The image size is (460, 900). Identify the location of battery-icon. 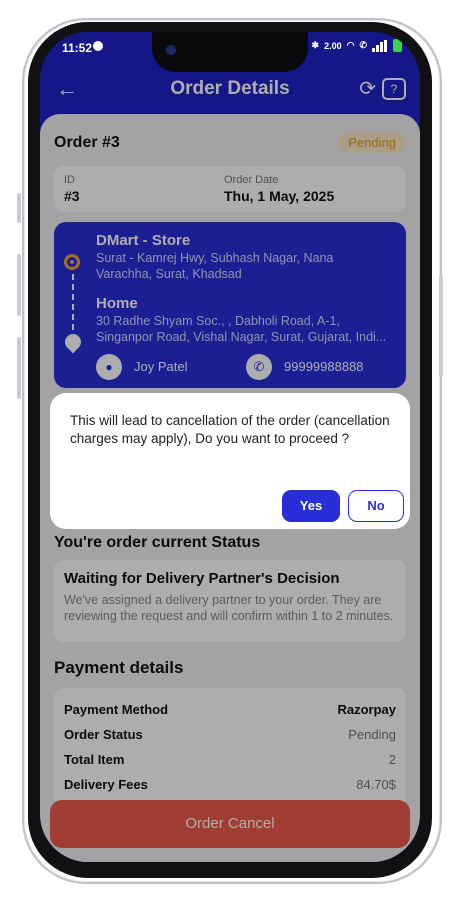
(397, 45).